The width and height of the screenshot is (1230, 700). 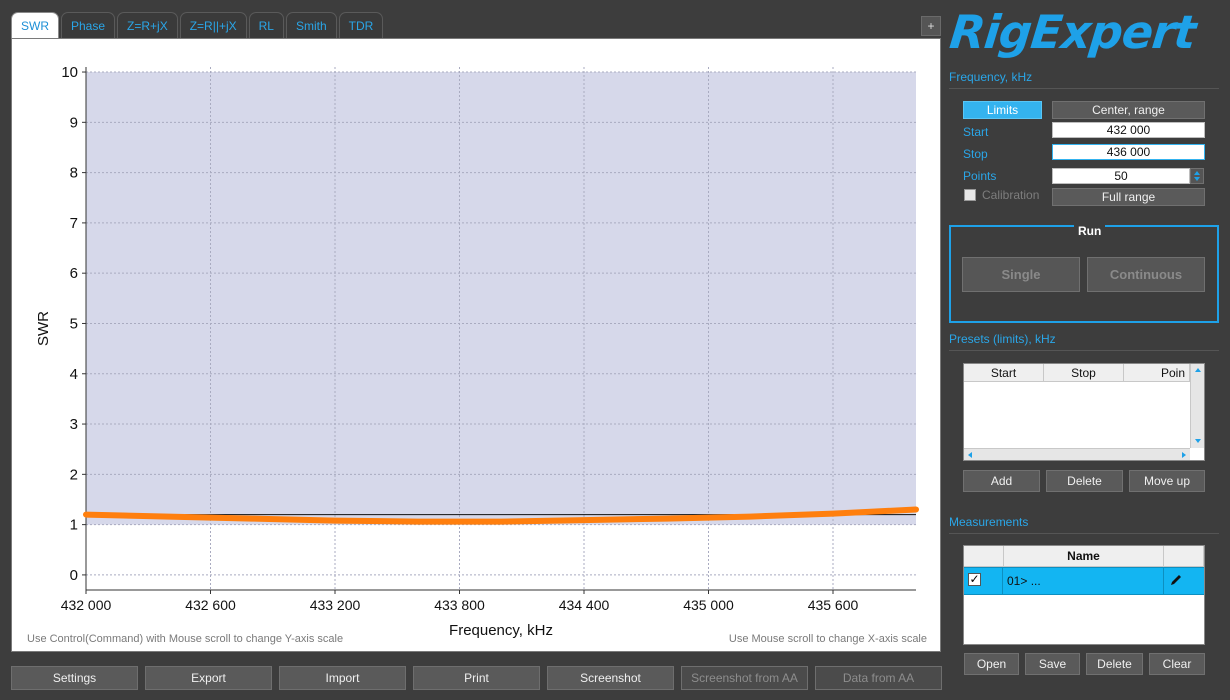 I want to click on continuous-button: Continuous, so click(x=1146, y=274).